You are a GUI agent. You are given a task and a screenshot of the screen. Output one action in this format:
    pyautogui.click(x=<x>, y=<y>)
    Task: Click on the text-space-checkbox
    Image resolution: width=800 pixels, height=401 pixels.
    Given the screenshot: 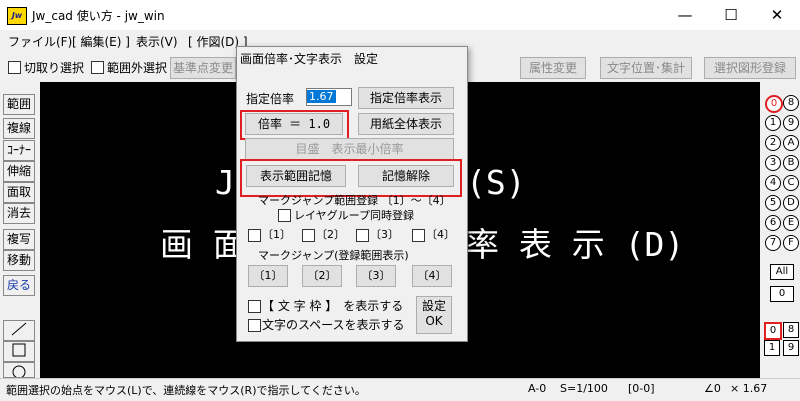 What is the action you would take?
    pyautogui.click(x=254, y=325)
    